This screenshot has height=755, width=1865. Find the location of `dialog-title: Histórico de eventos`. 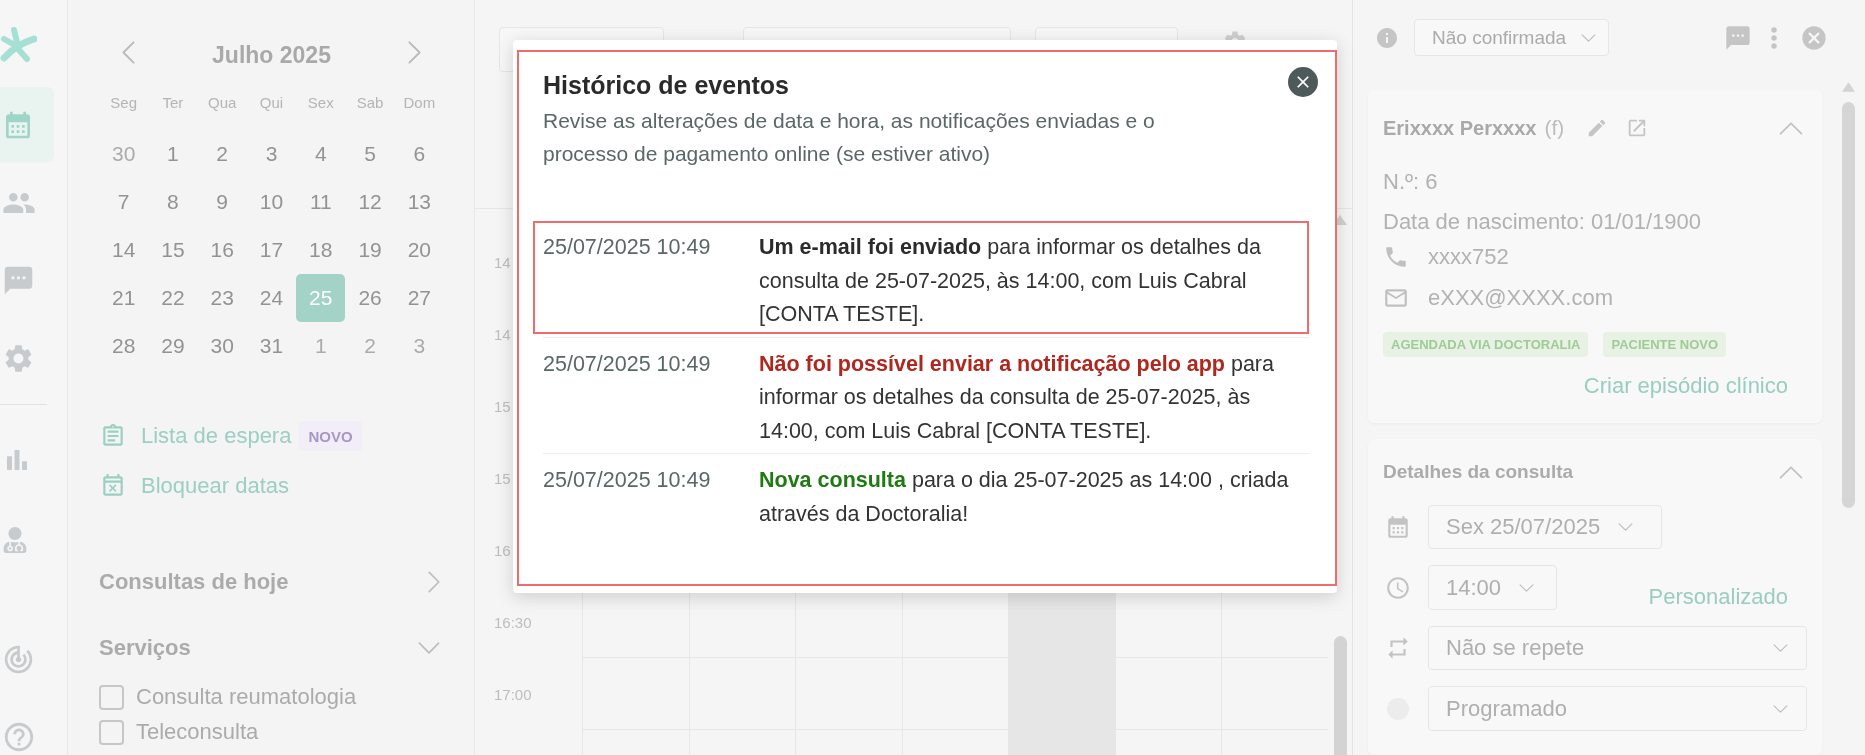

dialog-title: Histórico de eventos is located at coordinates (666, 85).